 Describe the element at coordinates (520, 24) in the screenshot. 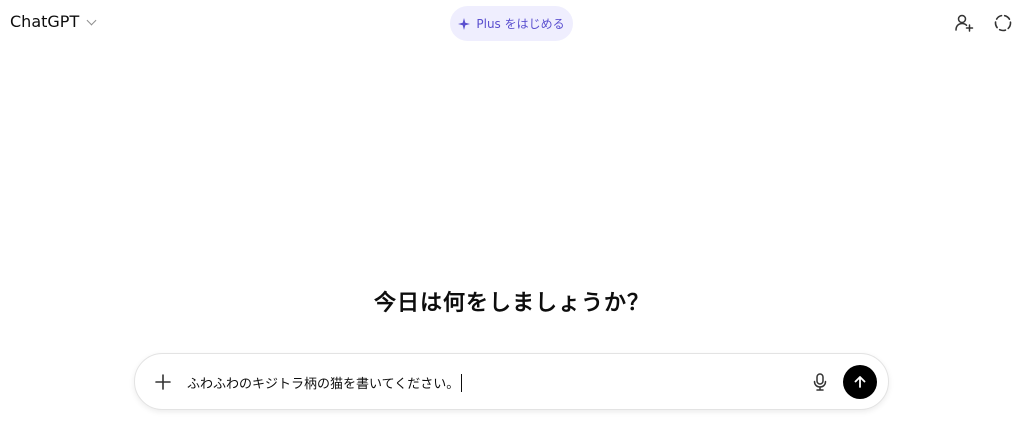

I see `upgrade-plus-label: Plus をはじめる` at that location.